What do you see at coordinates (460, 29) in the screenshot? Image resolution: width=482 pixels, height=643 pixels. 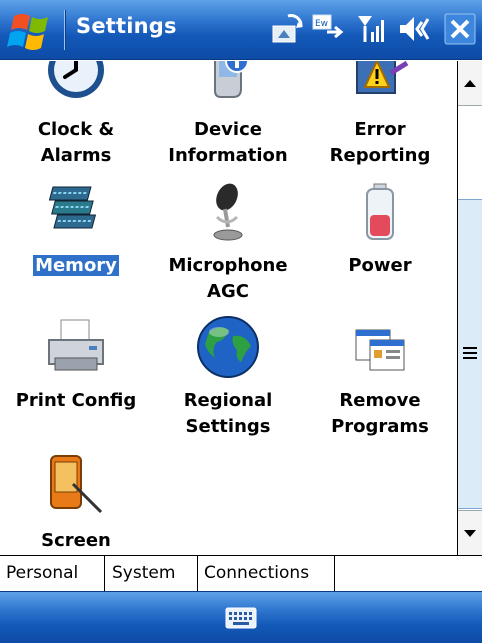 I see `close-icon` at bounding box center [460, 29].